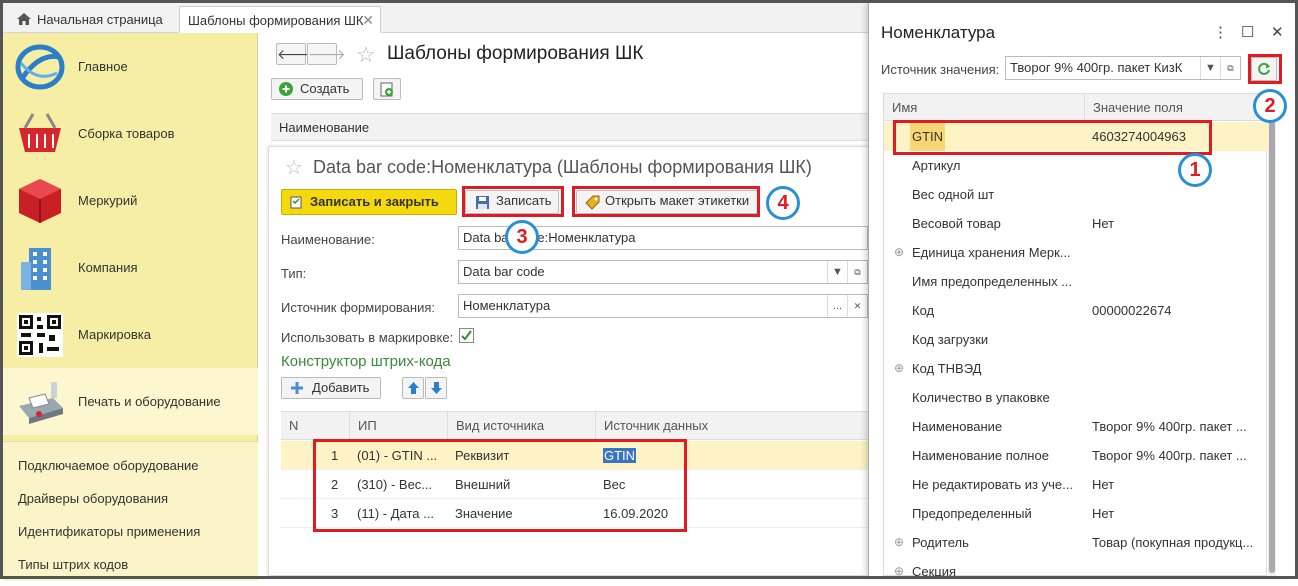  I want to click on add-button: Добавить, so click(331, 388).